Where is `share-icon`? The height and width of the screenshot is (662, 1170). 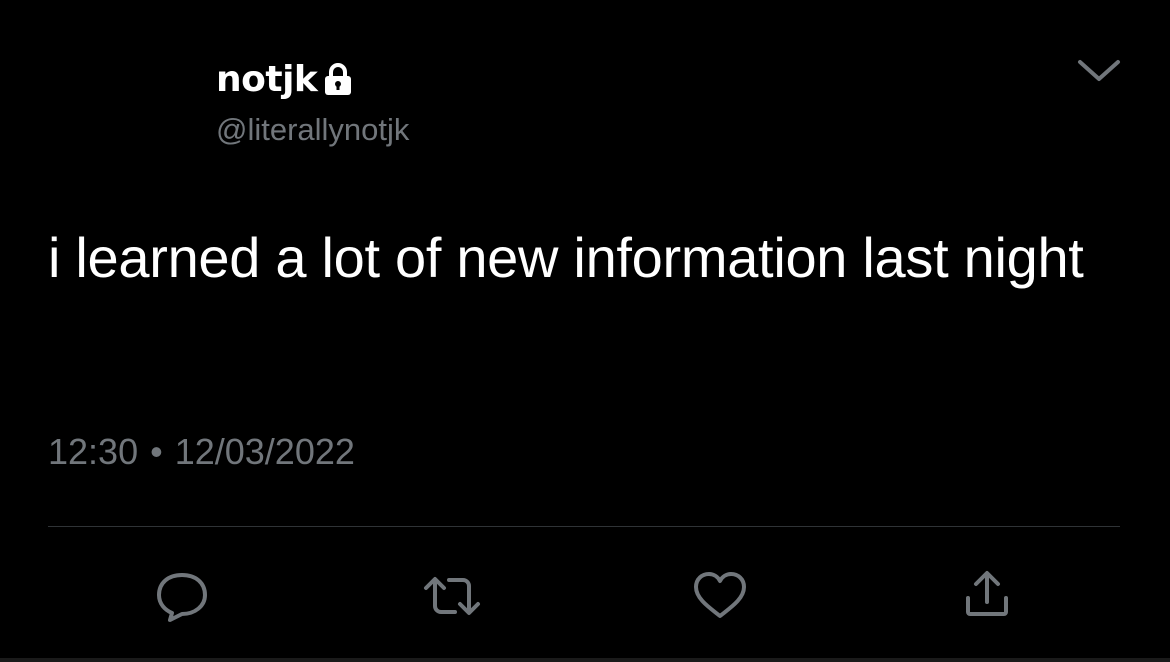 share-icon is located at coordinates (988, 596).